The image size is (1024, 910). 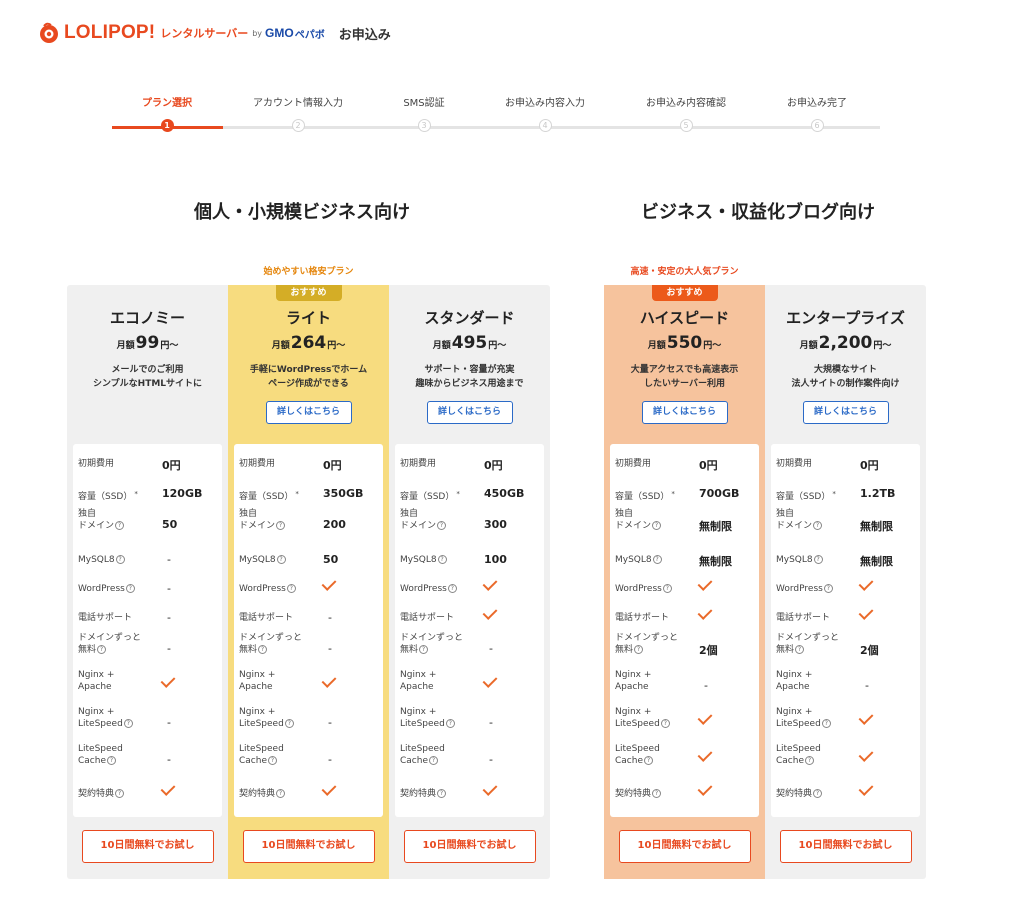 I want to click on feature-label-text: WordPress, so click(x=799, y=589).